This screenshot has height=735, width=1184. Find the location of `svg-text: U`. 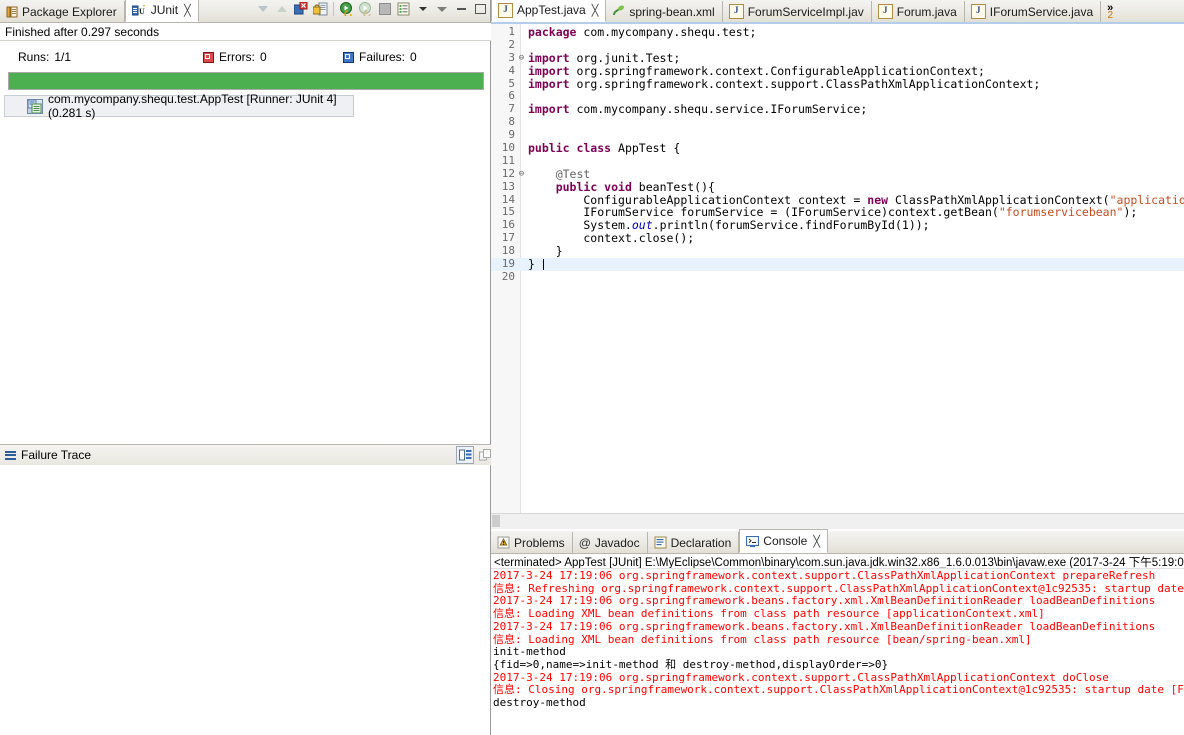

svg-text: U is located at coordinates (142, 11).